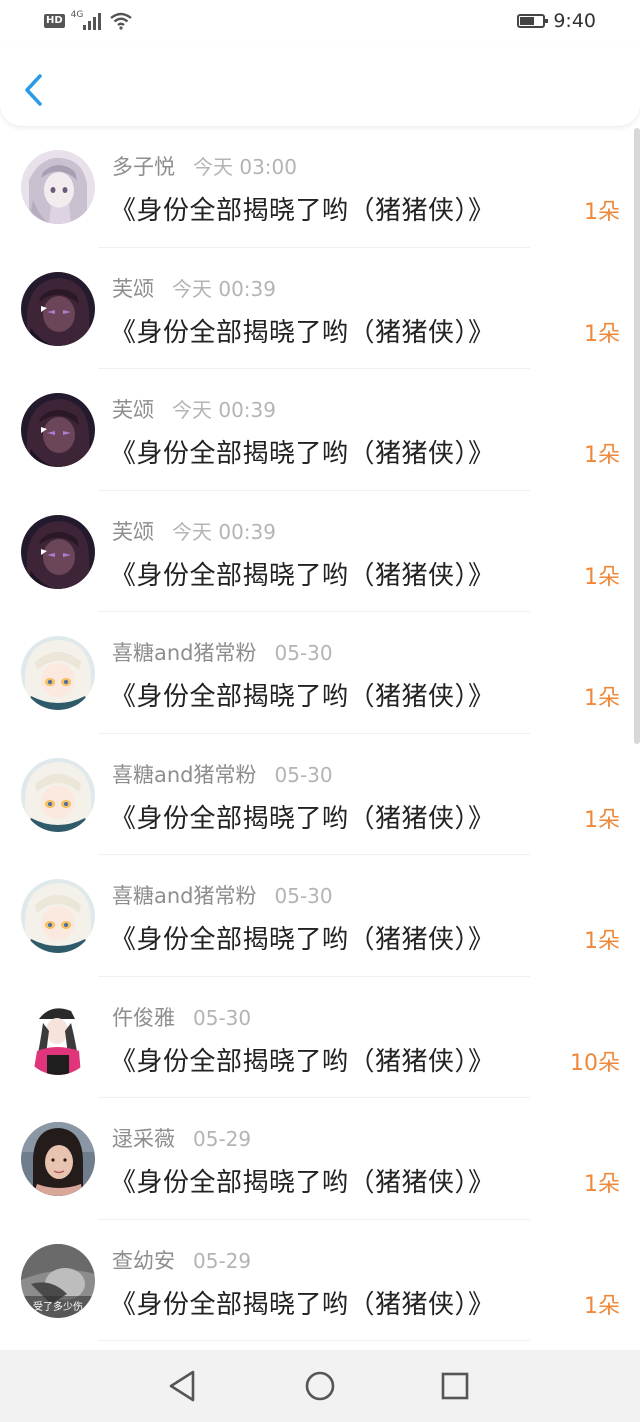 The image size is (640, 1422). Describe the element at coordinates (320, 1159) in the screenshot. I see `list-item: 逯采薇 05-29 《身份全部揭晓了哟（猪猪侠）》 1朵` at that location.